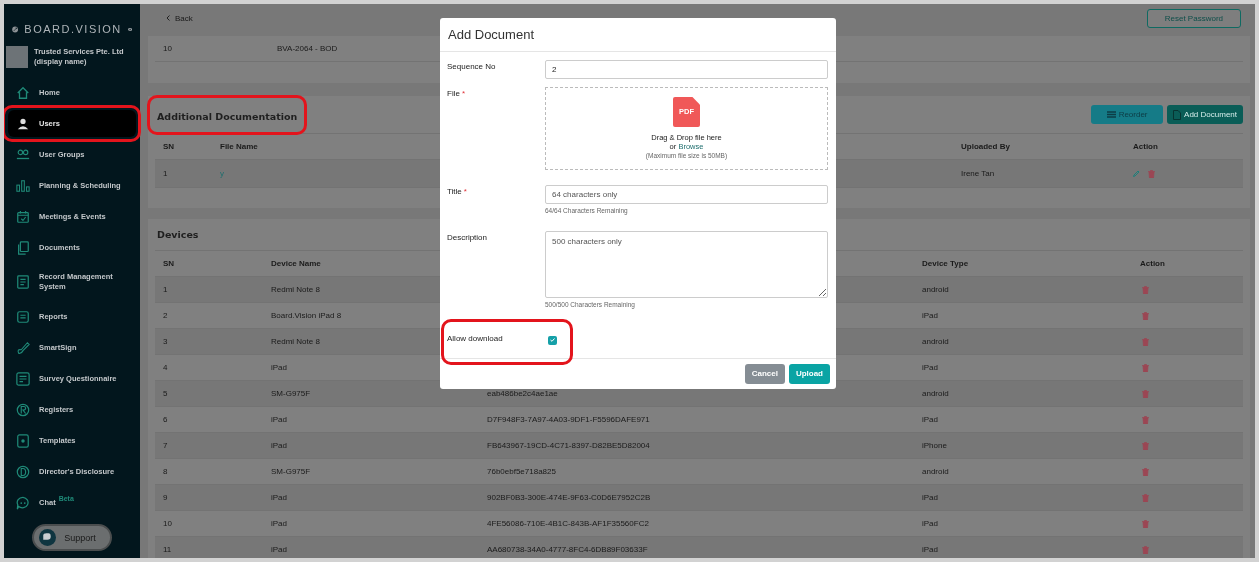  I want to click on home-icon, so click(23, 92).